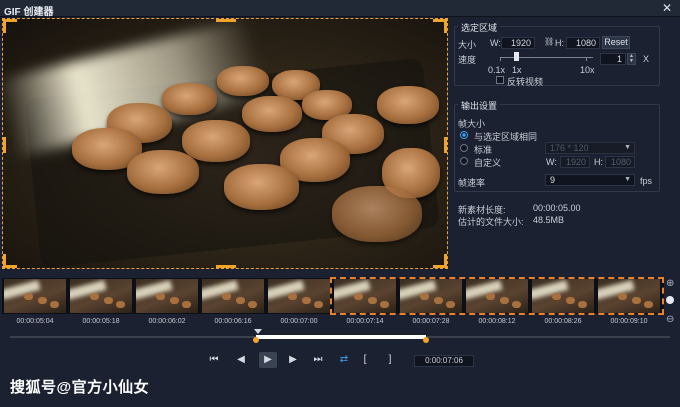  I want to click on radio-standard-label: 标准, so click(483, 150).